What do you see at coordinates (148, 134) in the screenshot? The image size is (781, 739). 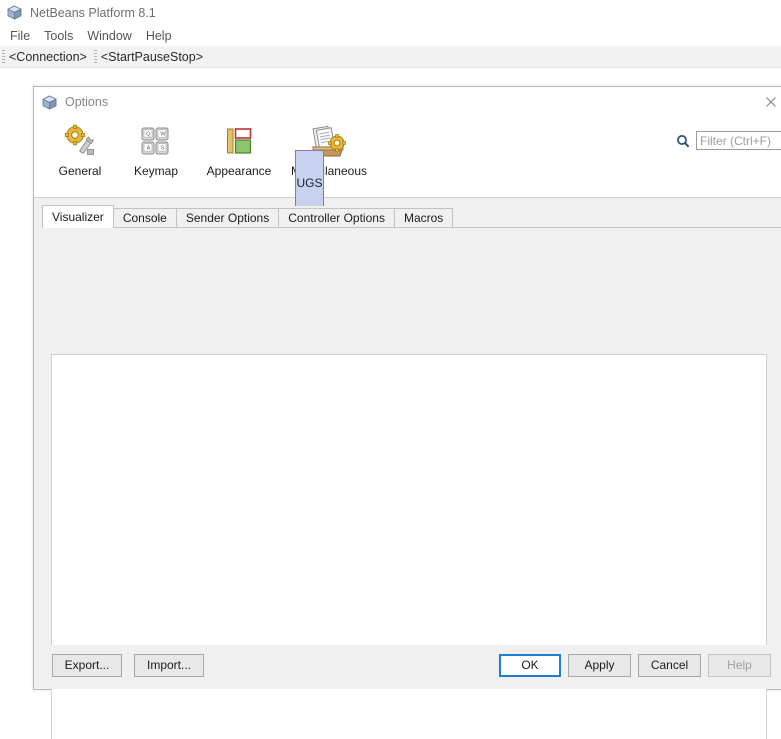 I see `svg-text: Q` at bounding box center [148, 134].